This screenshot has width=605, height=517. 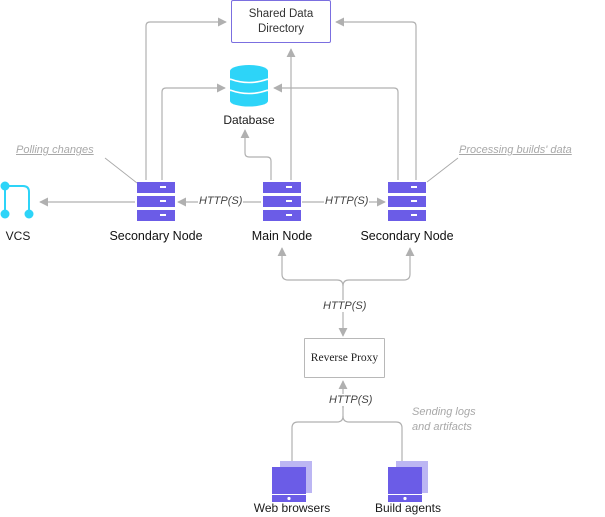 I want to click on edge-label-proxy-to-nodes: HTTP(S), so click(x=345, y=306).